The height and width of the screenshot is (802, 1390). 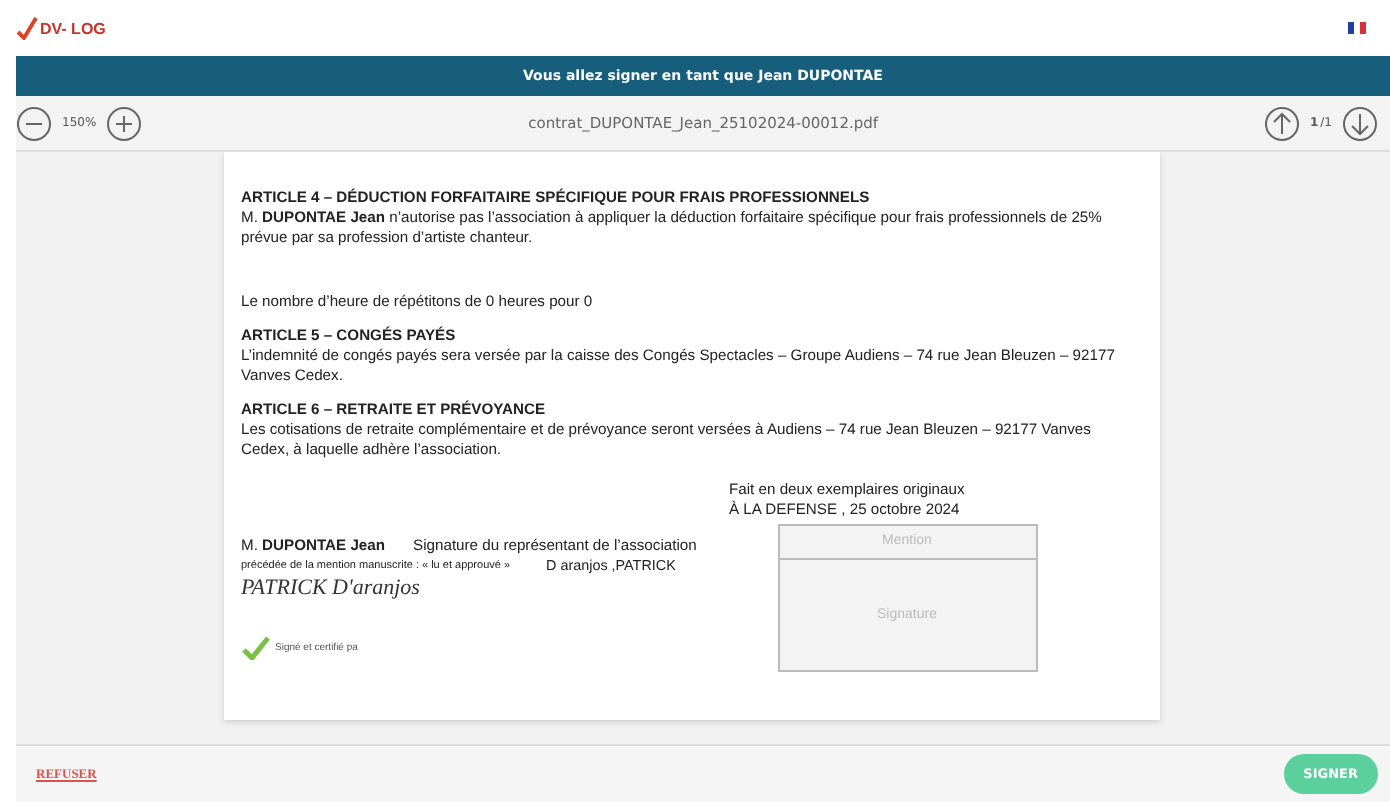 What do you see at coordinates (1360, 123) in the screenshot?
I see `arrow-down-icon` at bounding box center [1360, 123].